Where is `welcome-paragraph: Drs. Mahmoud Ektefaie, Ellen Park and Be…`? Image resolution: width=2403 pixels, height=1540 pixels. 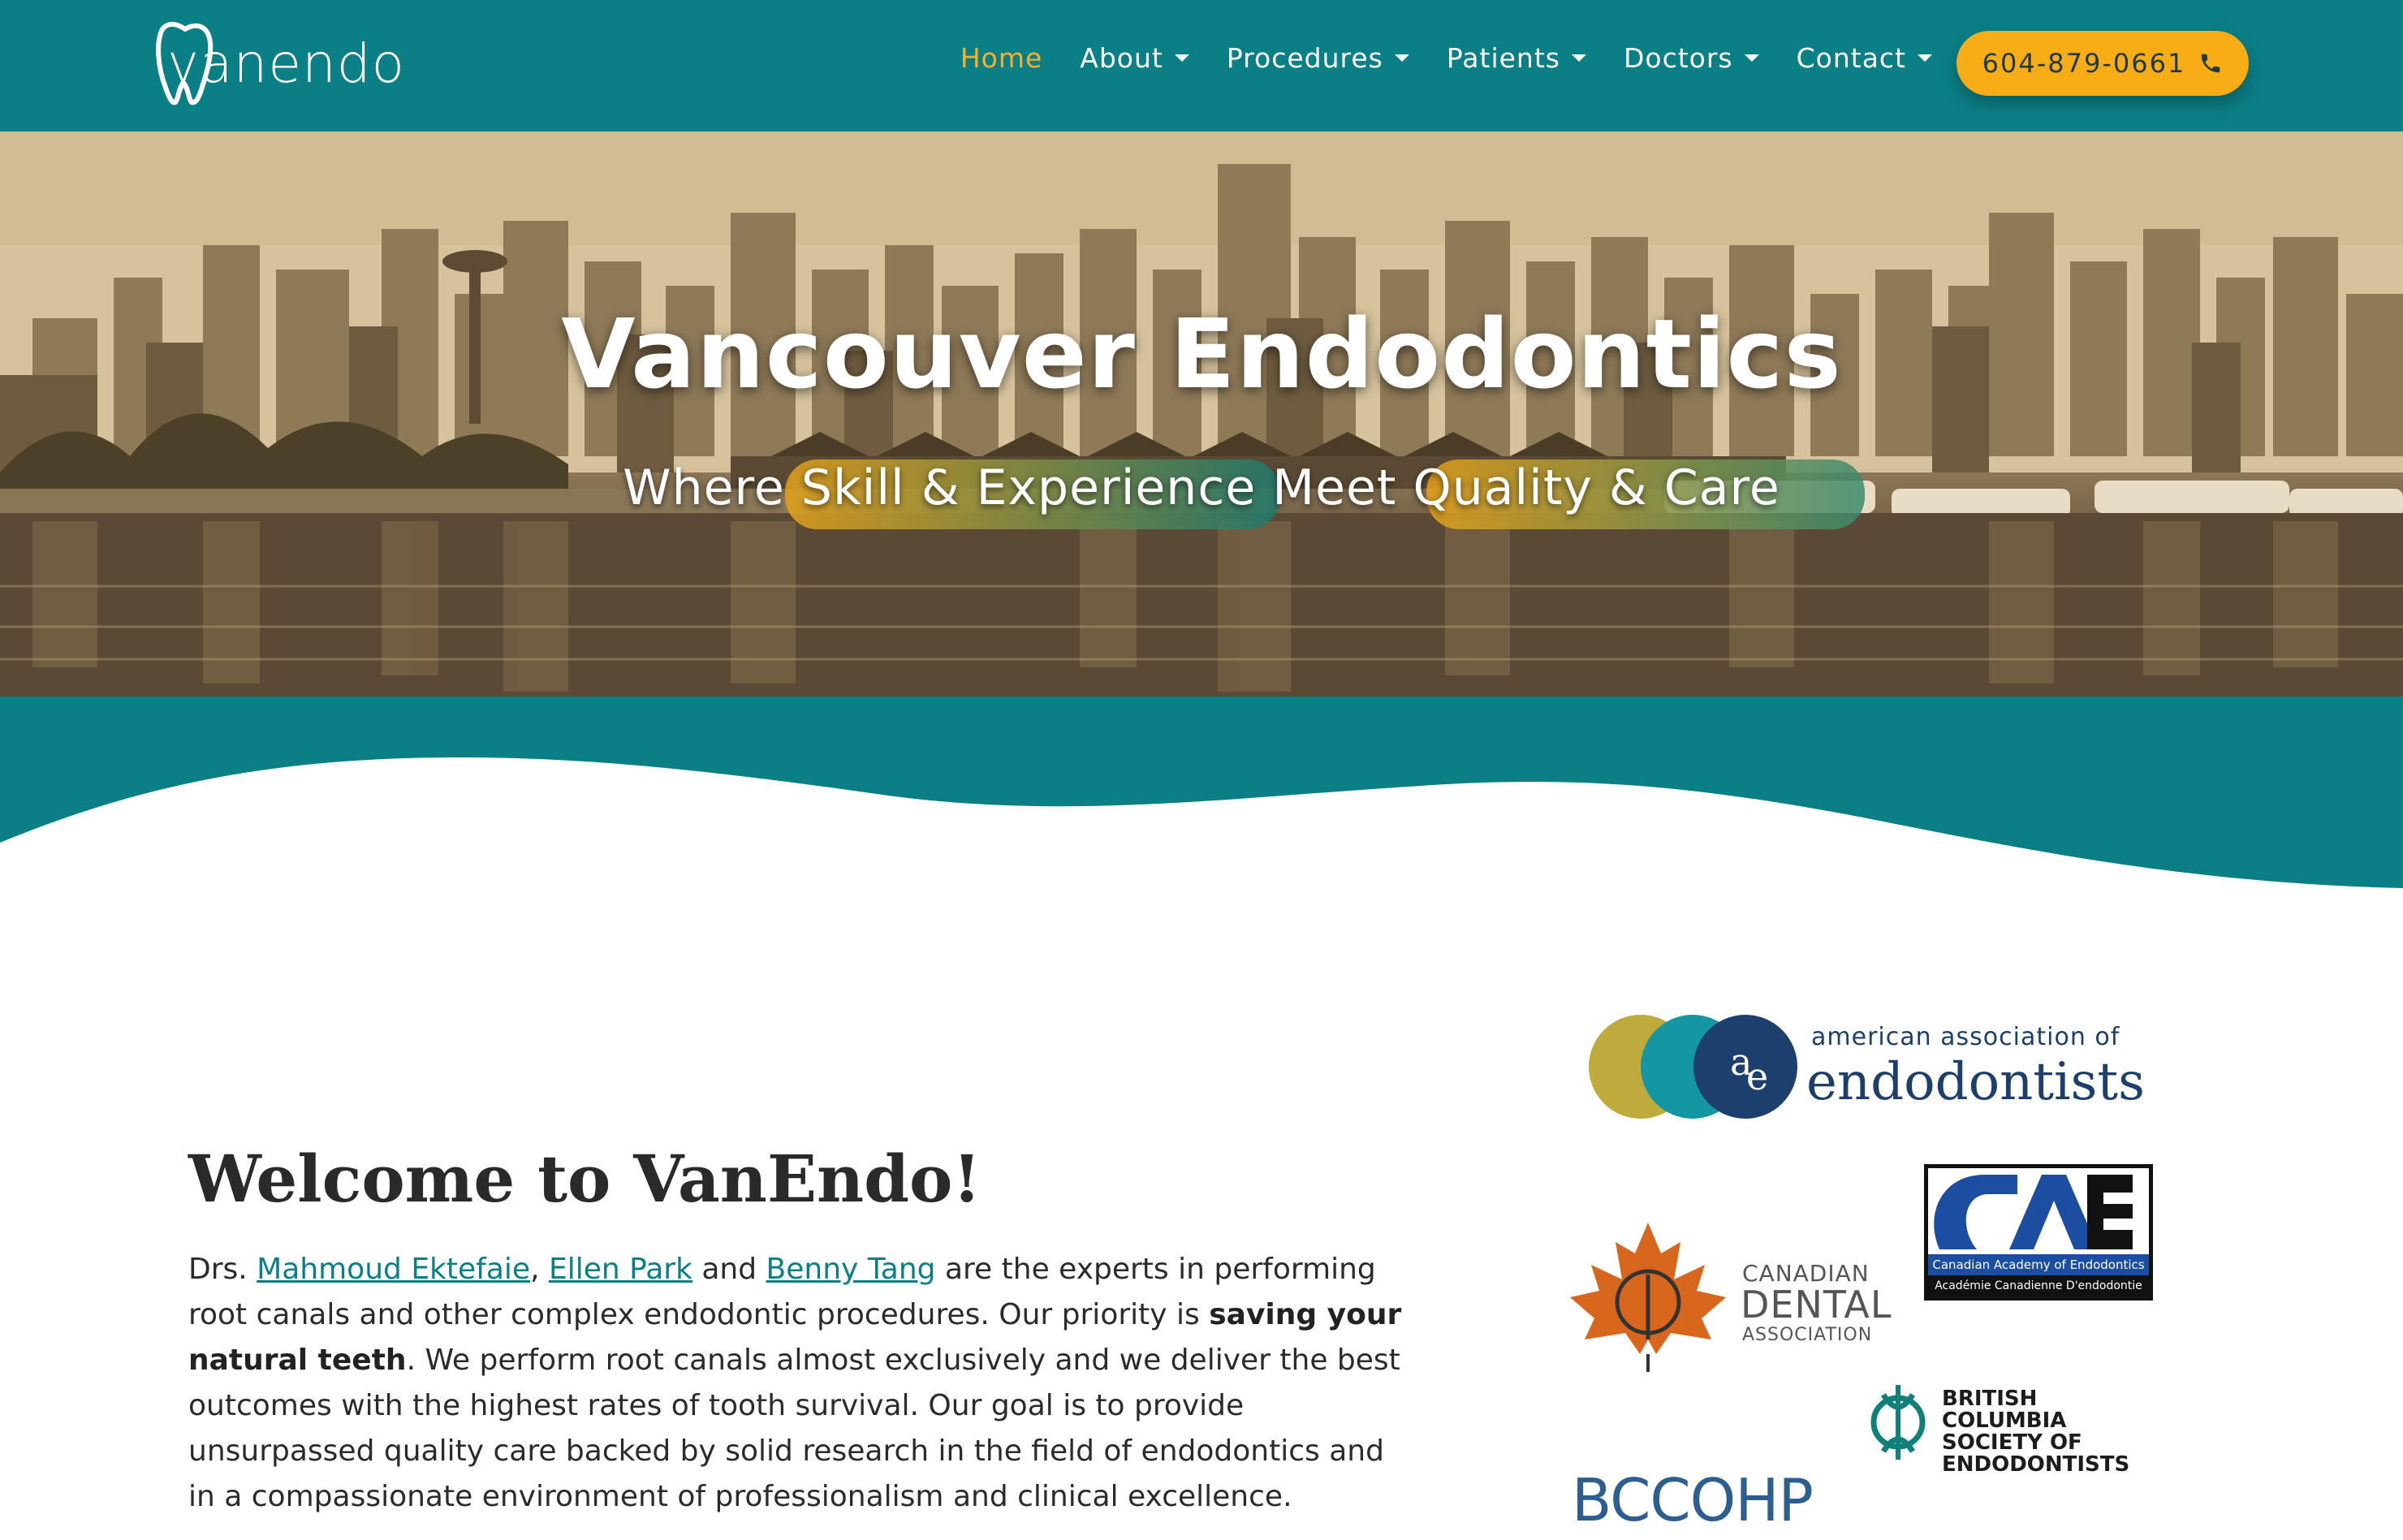
welcome-paragraph: Drs. Mahmoud Ektefaie, Ellen Park and Be… is located at coordinates (797, 1383).